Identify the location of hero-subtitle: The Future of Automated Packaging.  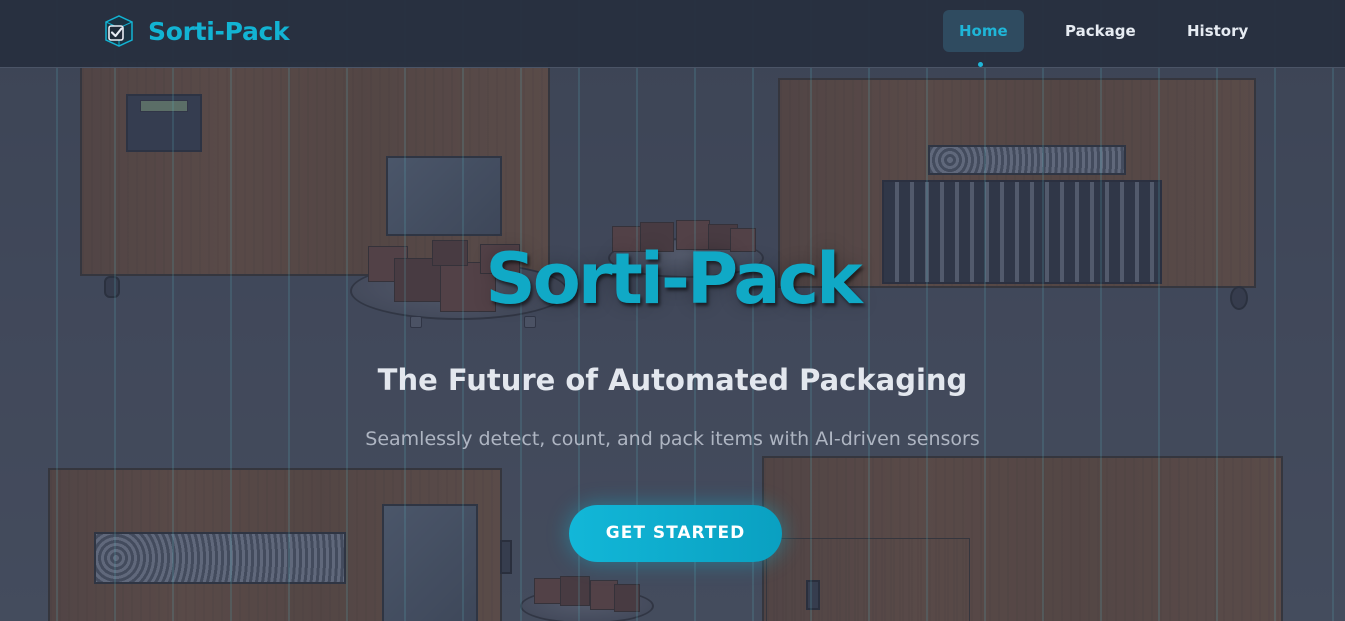
(672, 380).